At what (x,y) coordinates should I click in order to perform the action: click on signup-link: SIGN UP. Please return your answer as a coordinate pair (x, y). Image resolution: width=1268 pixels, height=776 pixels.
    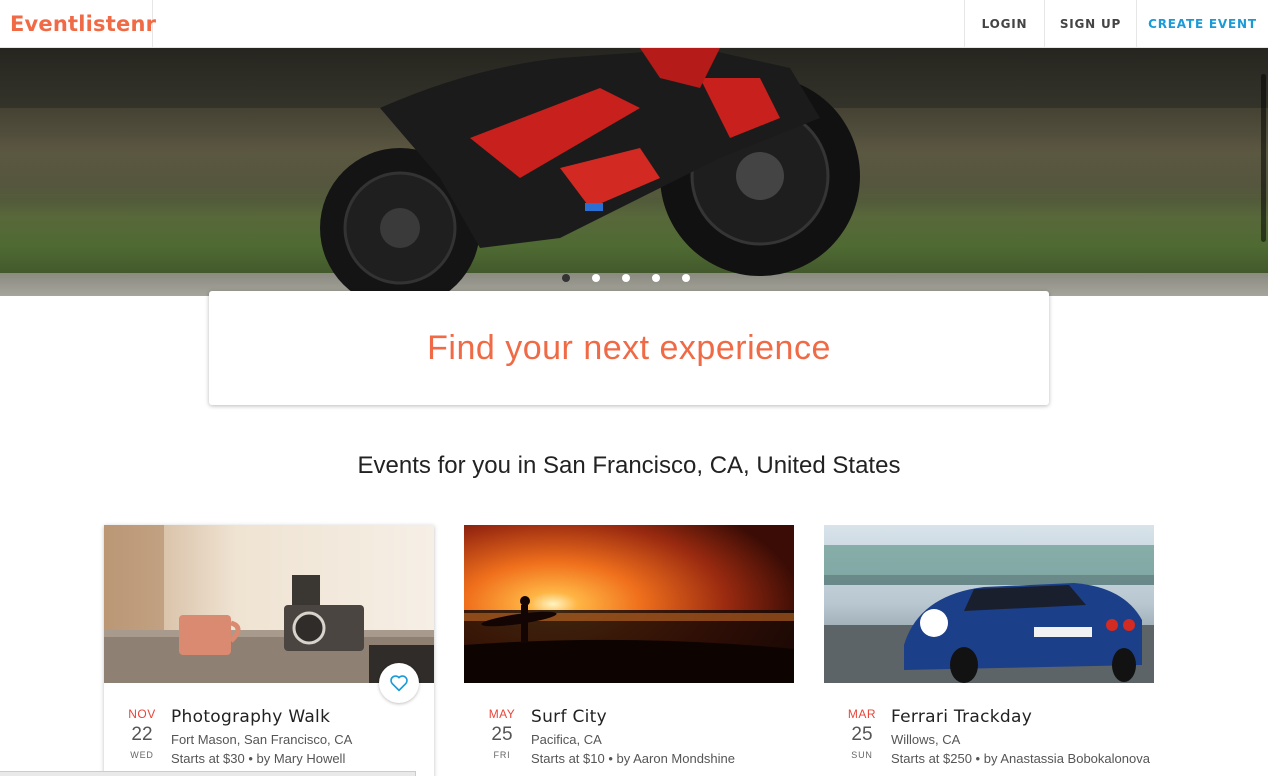
    Looking at the image, I should click on (1090, 24).